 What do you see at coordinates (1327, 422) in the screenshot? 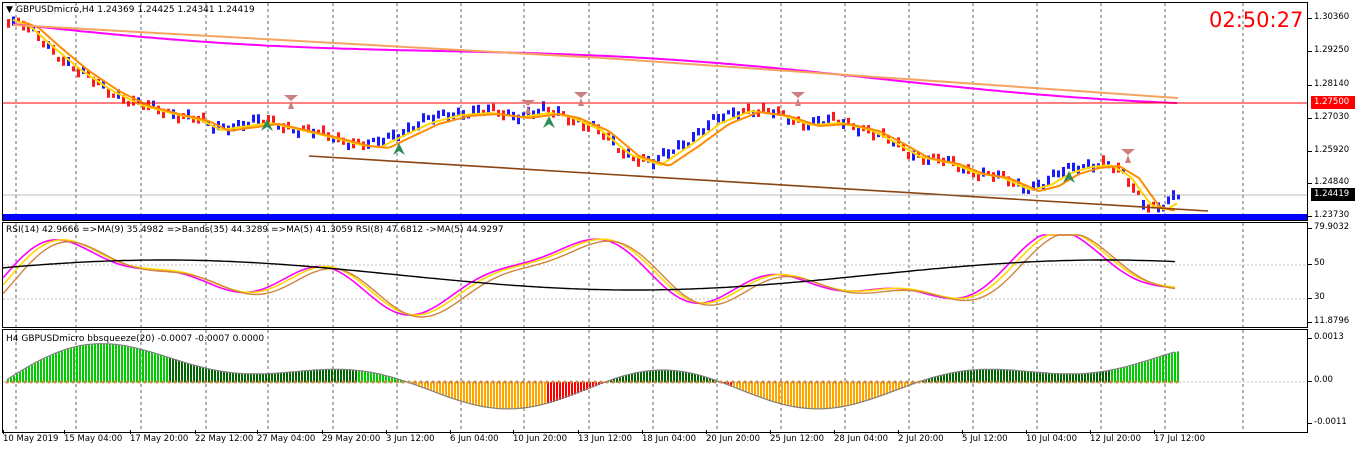
I see `bbsq-tick: -0.0011` at bounding box center [1327, 422].